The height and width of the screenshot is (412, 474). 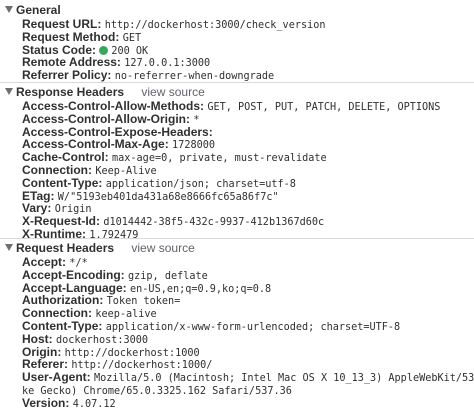 I want to click on header-value: en-US,en;q=0.9,ko;q=0.8, so click(x=201, y=289).